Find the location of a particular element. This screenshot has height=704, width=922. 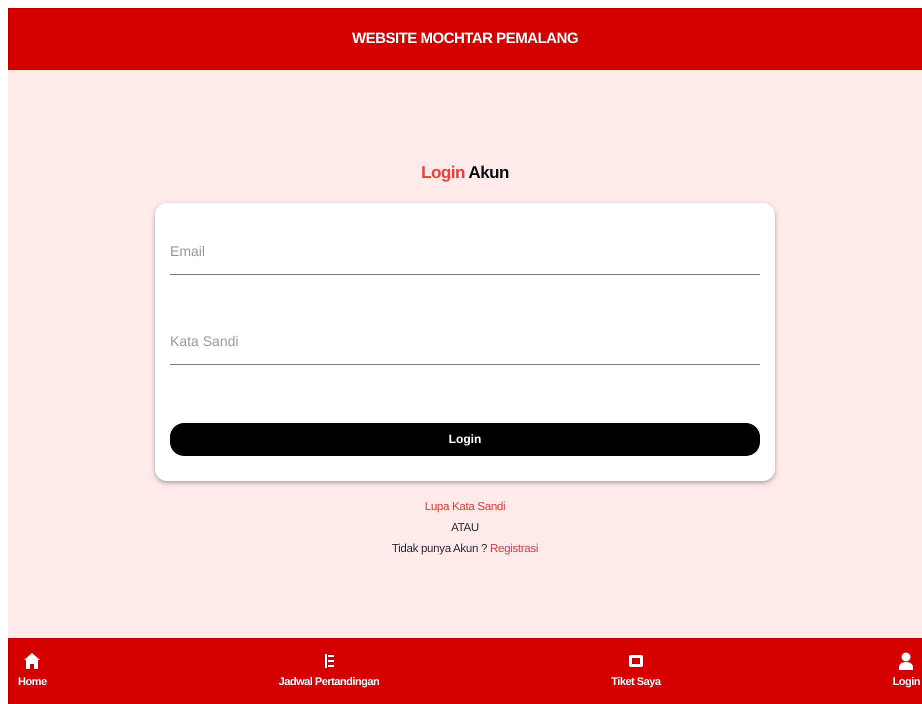

login-button: Login is located at coordinates (465, 439).